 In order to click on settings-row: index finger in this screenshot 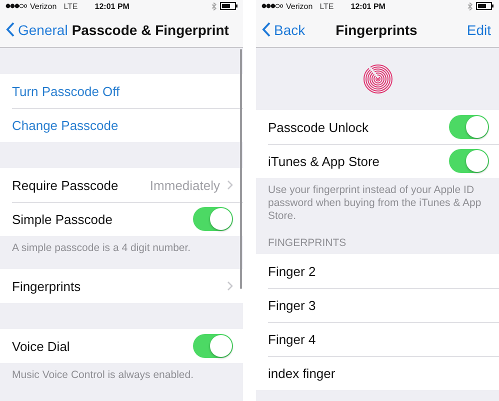, I will do `click(377, 373)`.